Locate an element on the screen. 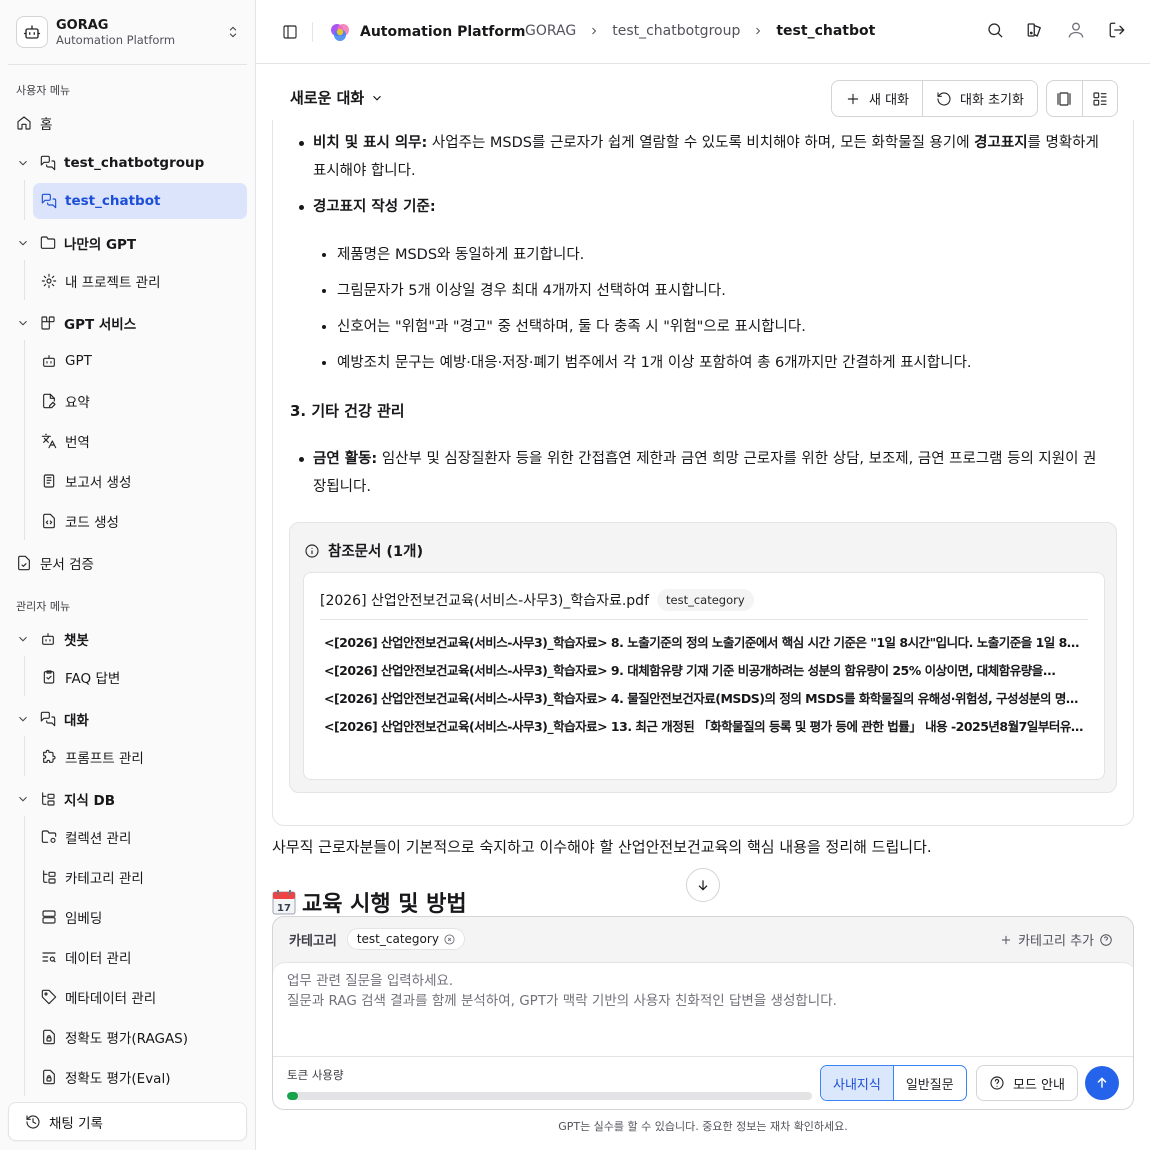 Image resolution: width=1150 pixels, height=1150 pixels. user-menu-label: 사용자 메뉴 is located at coordinates (43, 90).